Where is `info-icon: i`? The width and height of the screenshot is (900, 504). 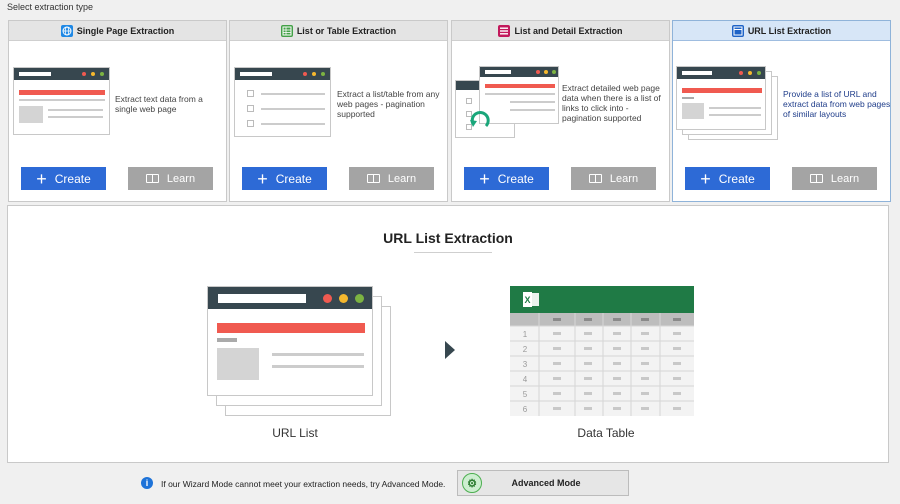 info-icon: i is located at coordinates (147, 483).